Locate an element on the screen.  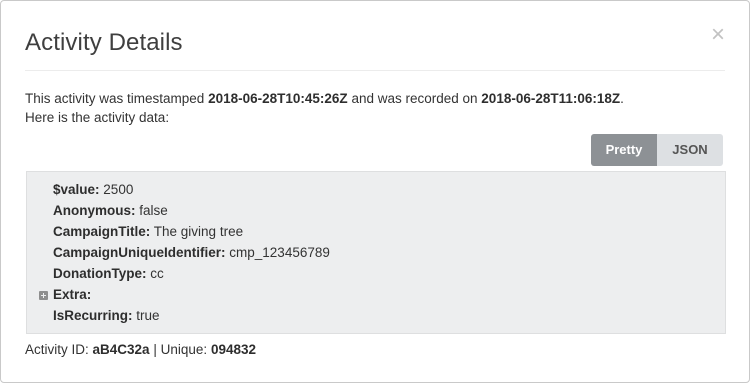
close-icon: × is located at coordinates (718, 35).